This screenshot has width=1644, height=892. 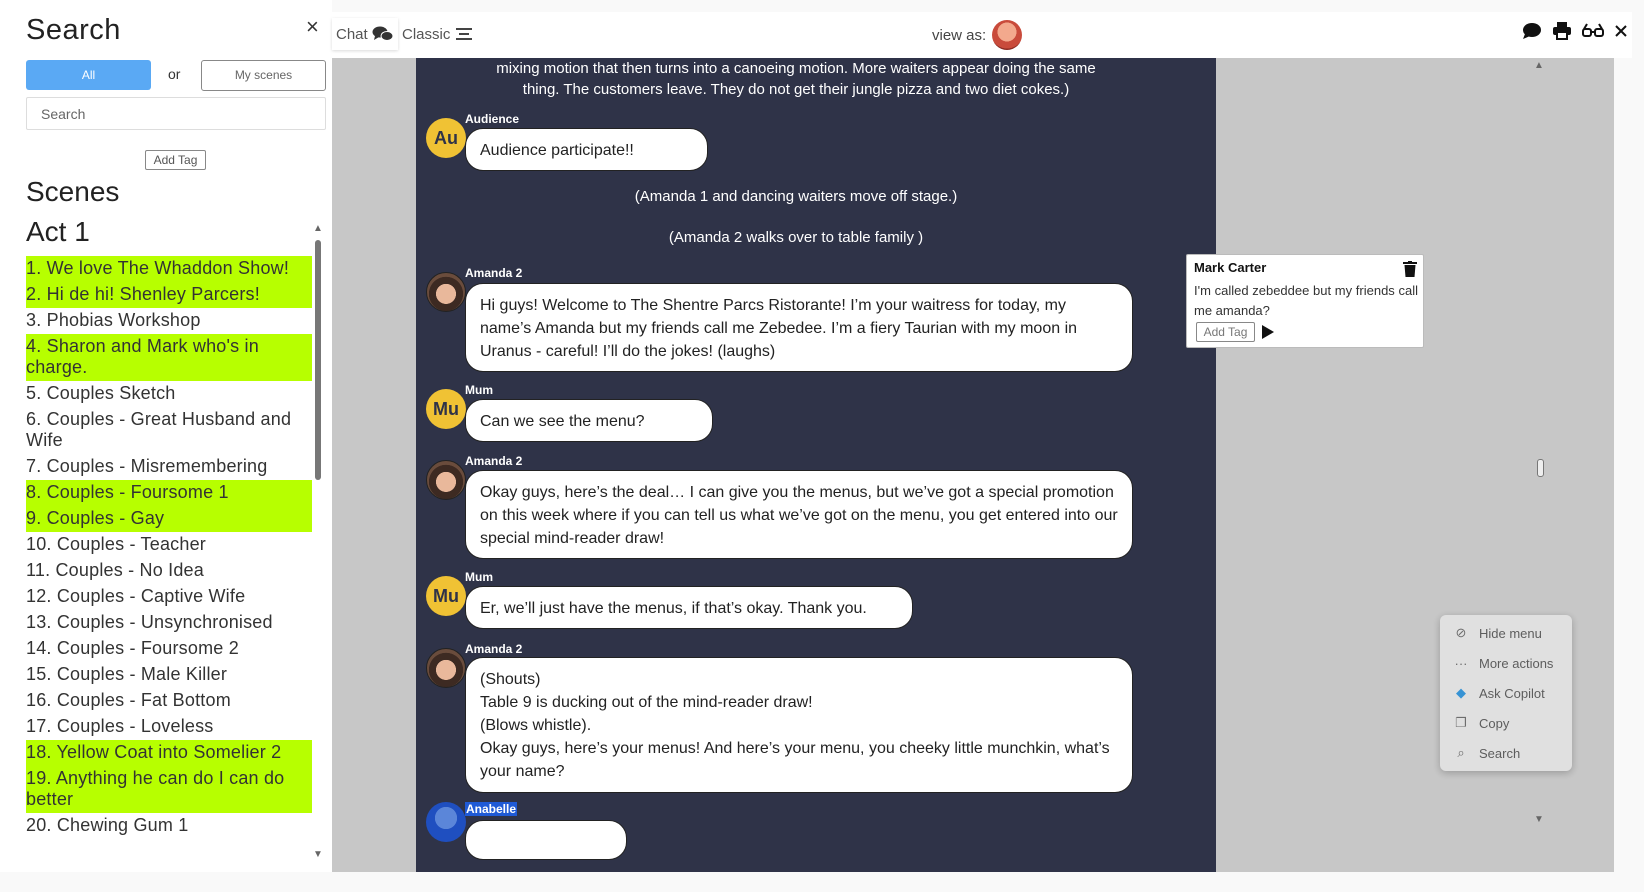 I want to click on trash-icon, so click(x=1410, y=269).